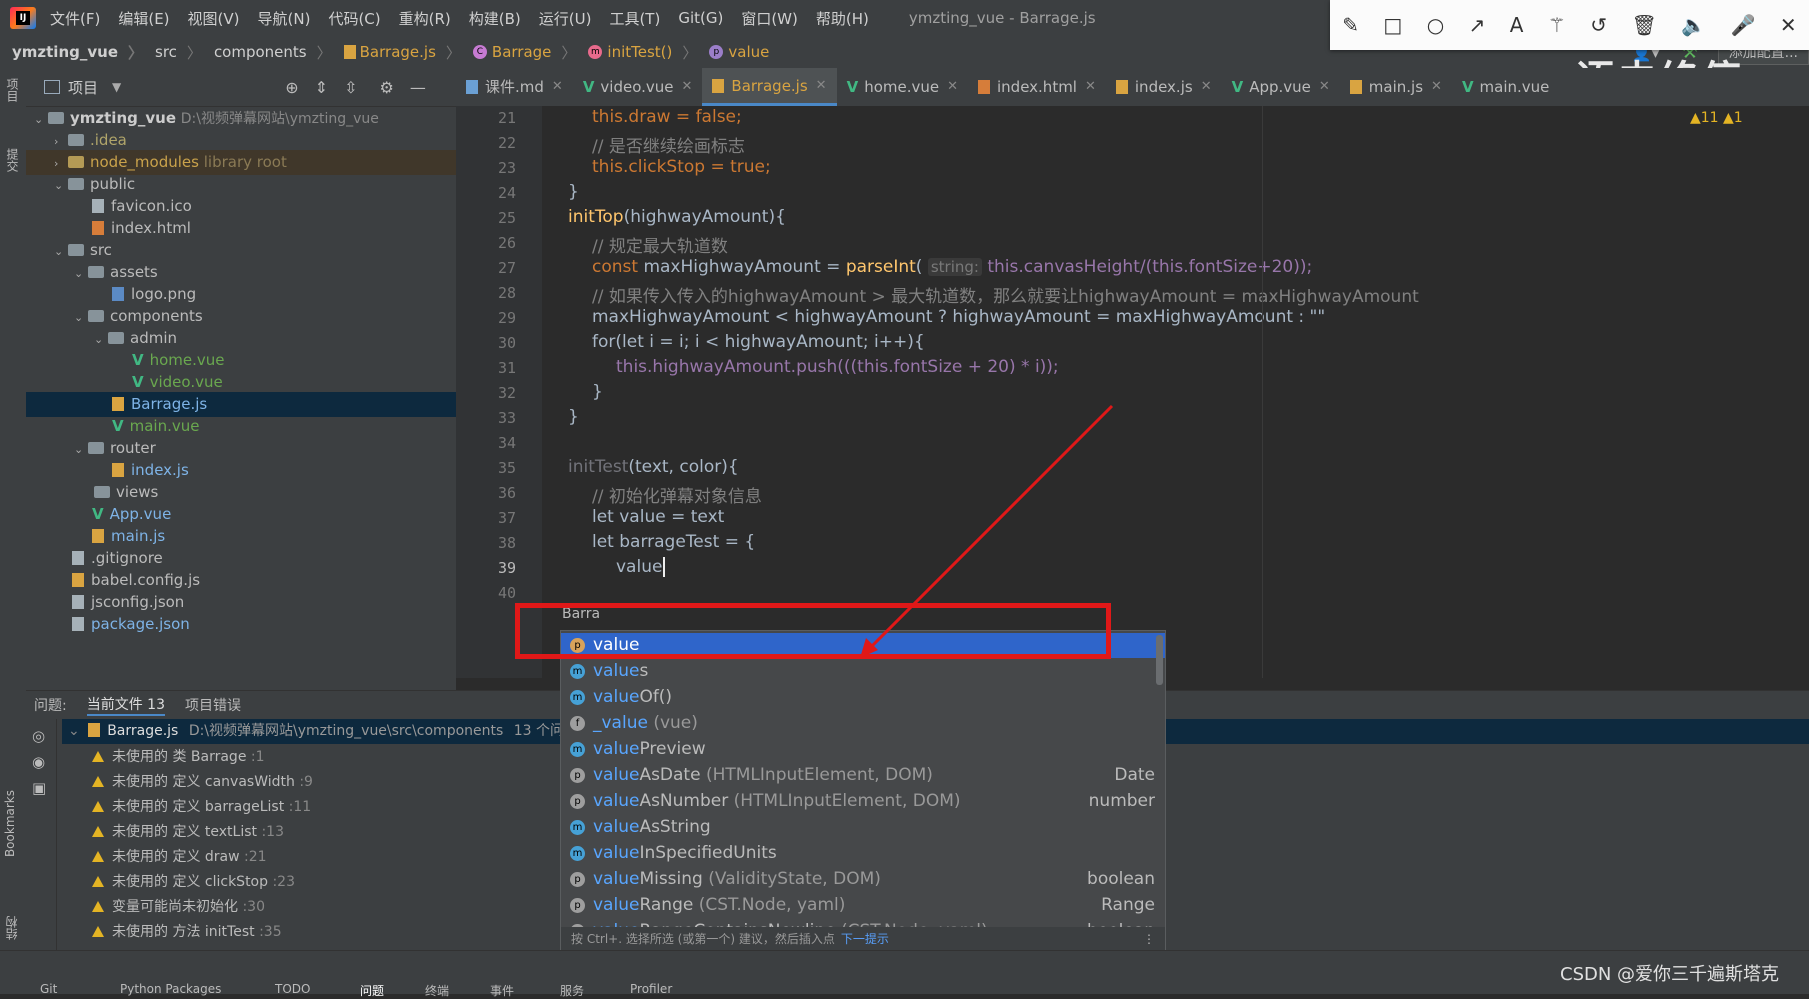 This screenshot has width=1809, height=999. I want to click on tab-current-file: 当前文件 13, so click(125, 705).